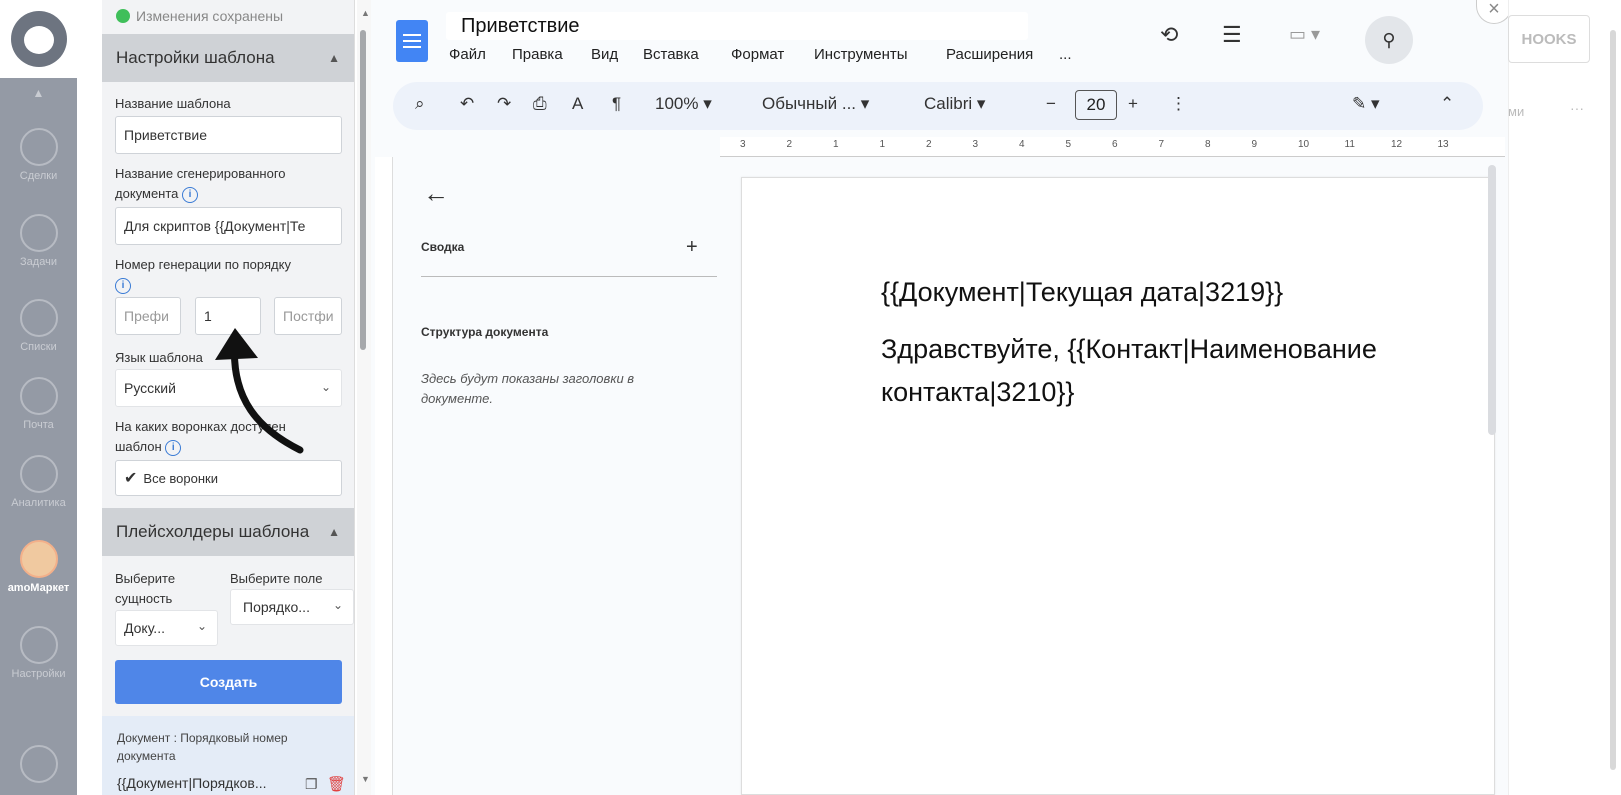 Image resolution: width=1621 pixels, height=795 pixels. I want to click on check-icon: ✔, so click(131, 478).